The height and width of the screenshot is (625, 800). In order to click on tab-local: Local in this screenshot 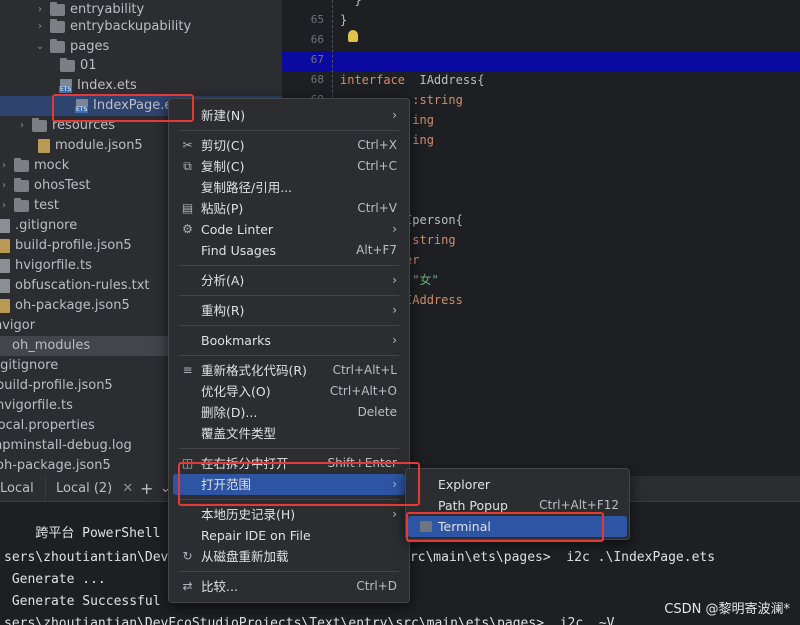, I will do `click(22, 489)`.